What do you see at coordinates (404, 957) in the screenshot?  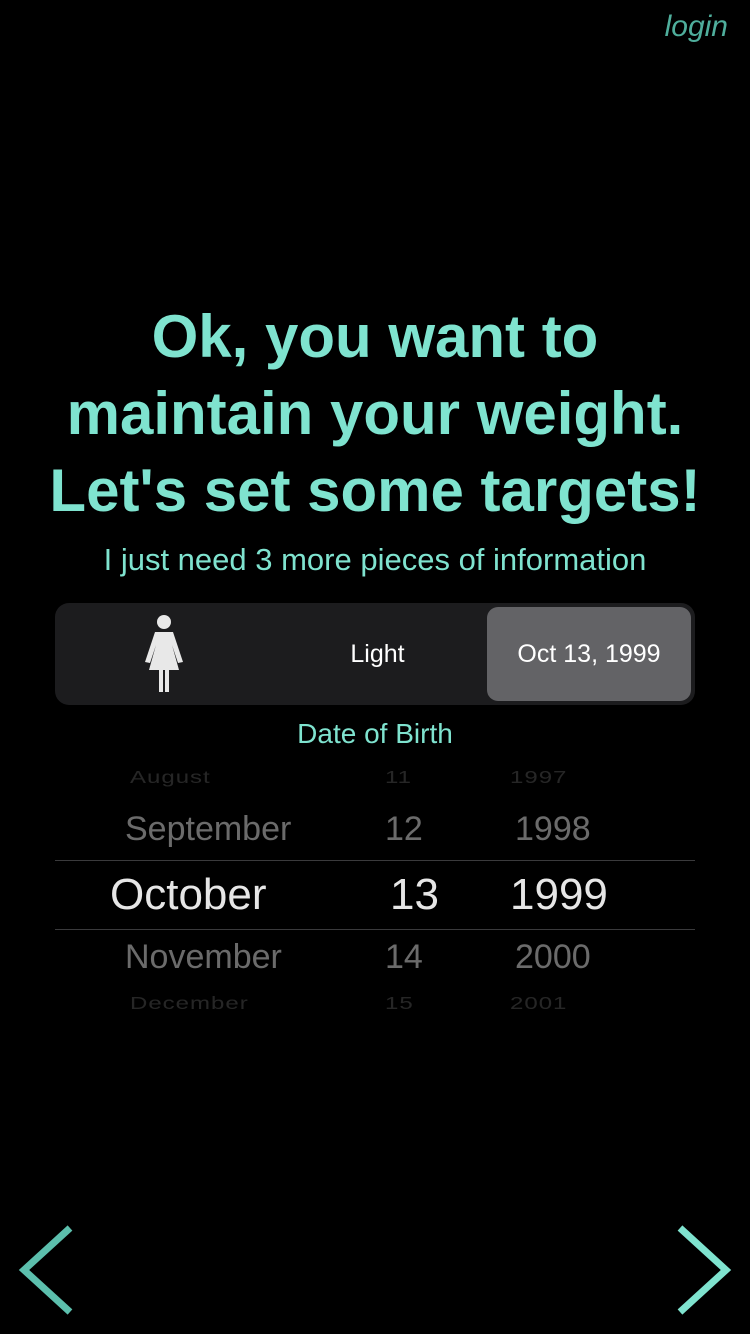 I see `picker-row: 14` at bounding box center [404, 957].